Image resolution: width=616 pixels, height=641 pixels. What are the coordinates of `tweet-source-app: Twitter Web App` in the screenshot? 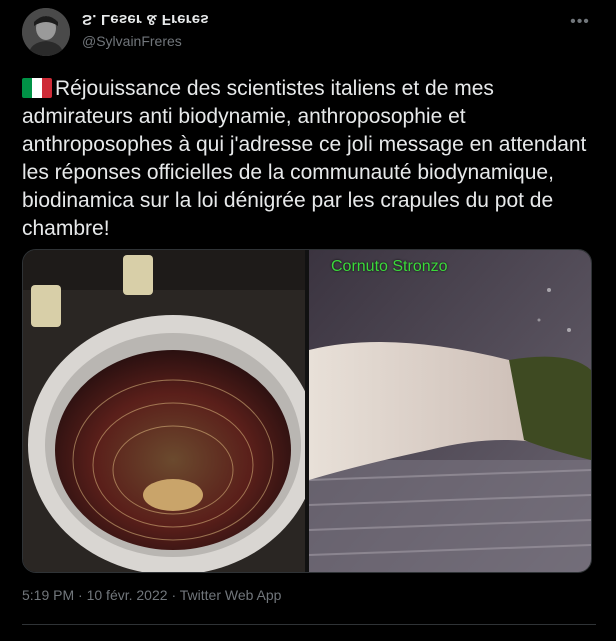 It's located at (231, 595).